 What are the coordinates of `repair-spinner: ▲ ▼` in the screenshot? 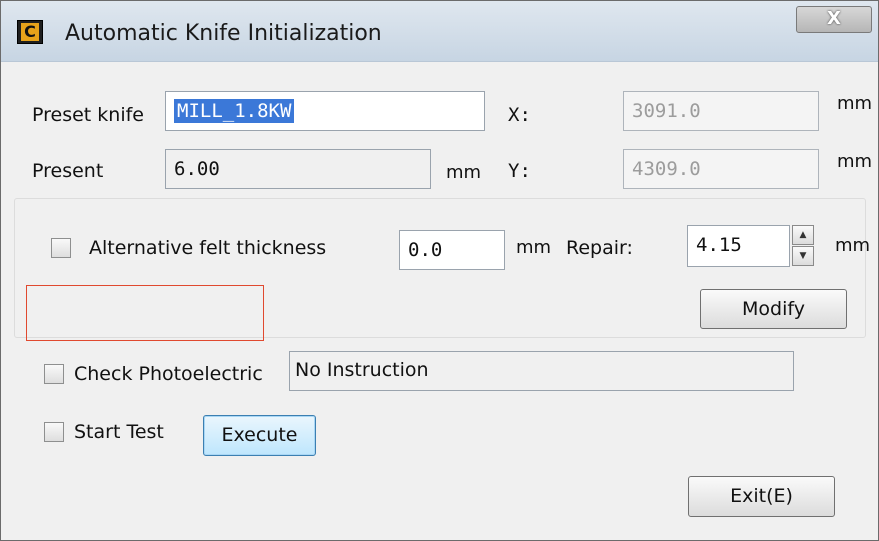 It's located at (803, 246).